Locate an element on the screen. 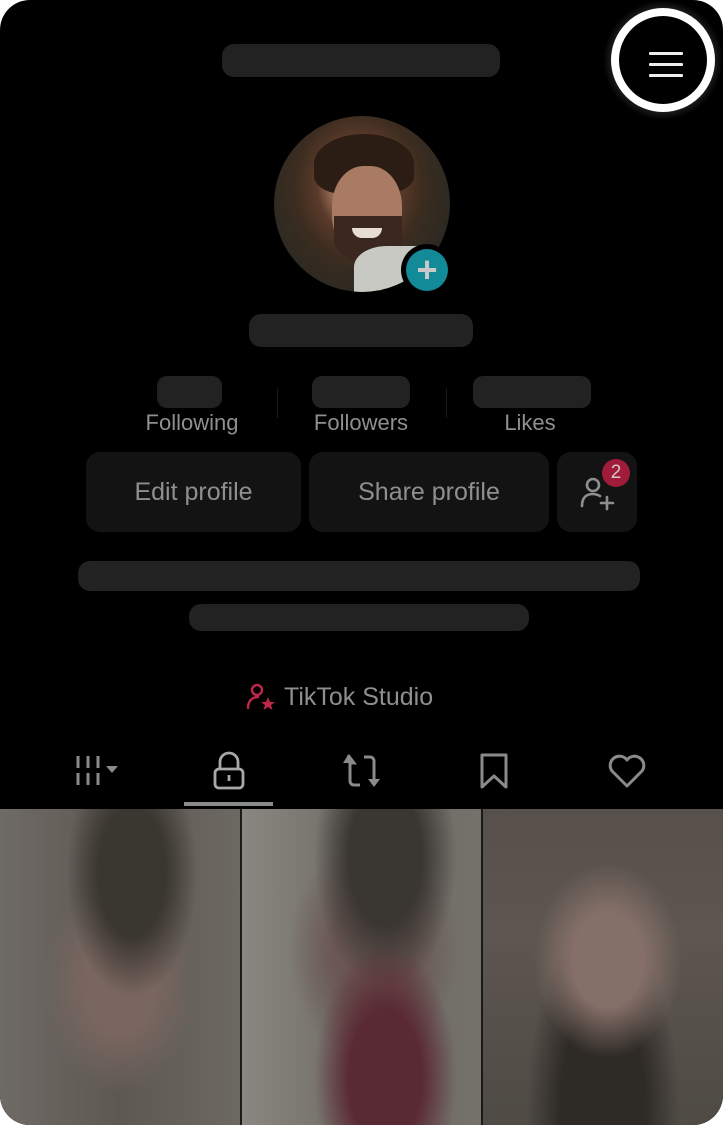  menu-button is located at coordinates (660, 63).